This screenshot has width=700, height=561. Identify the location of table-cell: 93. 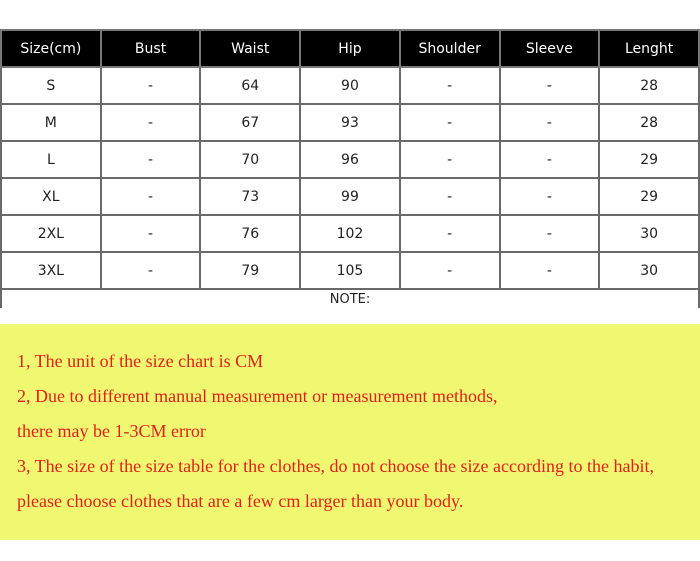
(350, 122).